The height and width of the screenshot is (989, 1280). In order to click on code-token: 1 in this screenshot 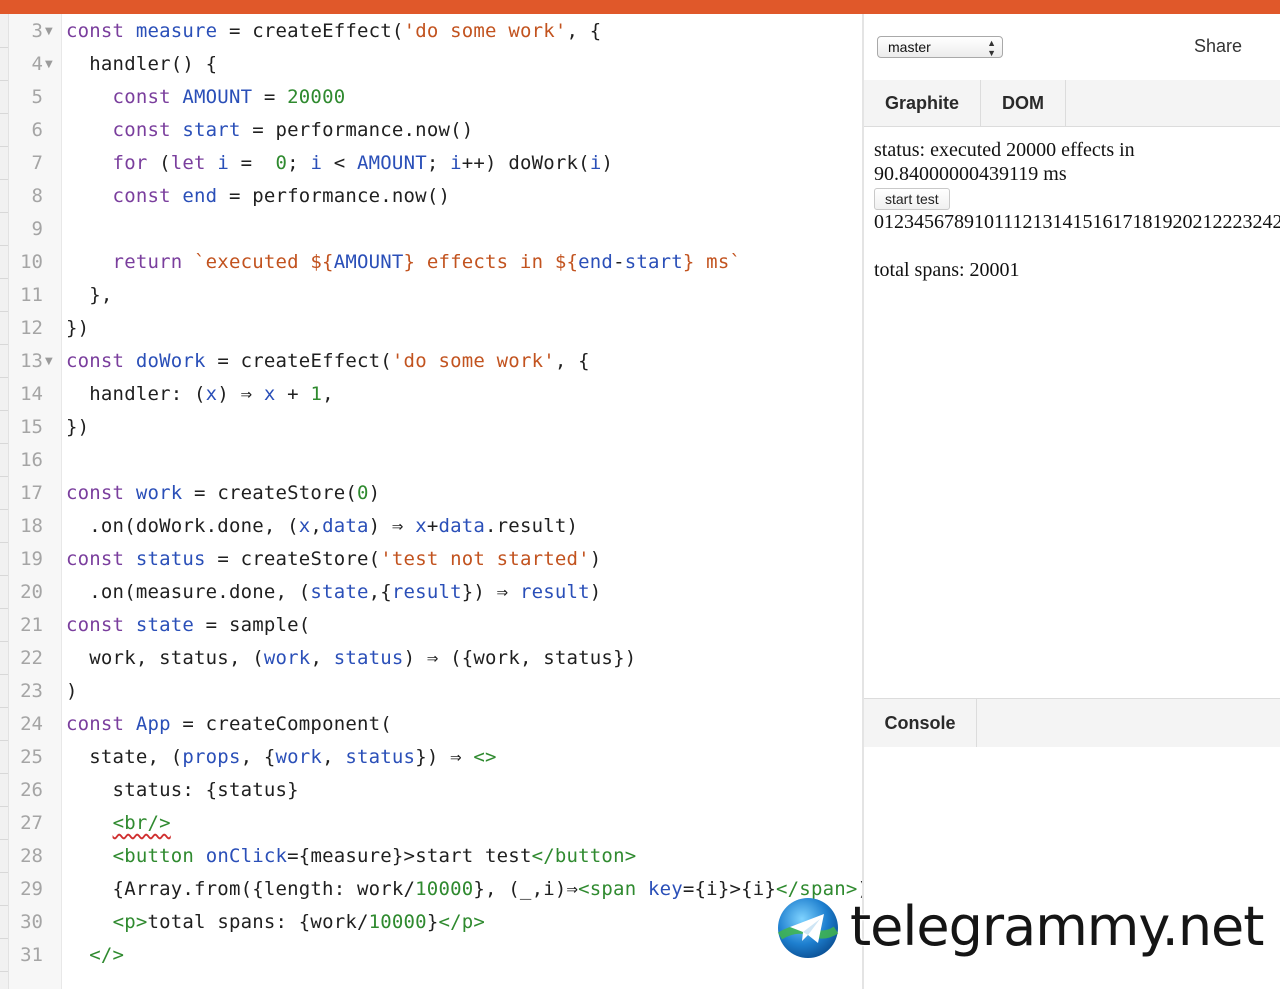, I will do `click(316, 394)`.